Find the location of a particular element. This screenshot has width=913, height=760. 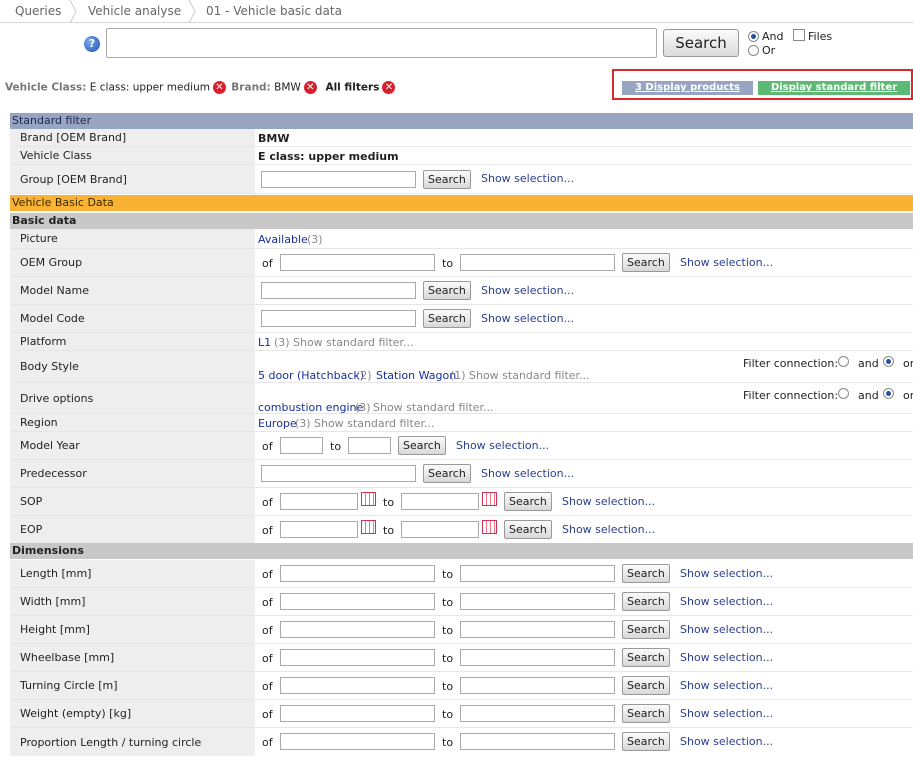

picture-available-link: Available is located at coordinates (283, 239).